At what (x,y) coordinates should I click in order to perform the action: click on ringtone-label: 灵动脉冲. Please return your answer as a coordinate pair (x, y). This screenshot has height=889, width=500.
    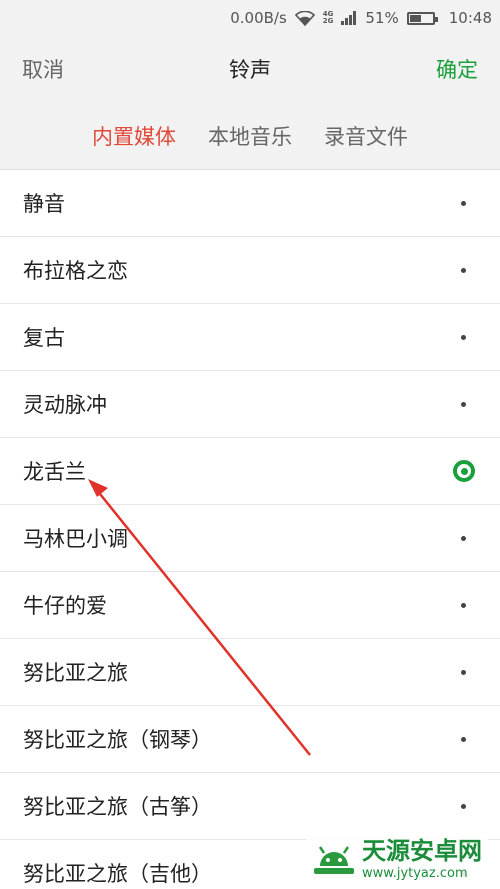
    Looking at the image, I should click on (65, 405).